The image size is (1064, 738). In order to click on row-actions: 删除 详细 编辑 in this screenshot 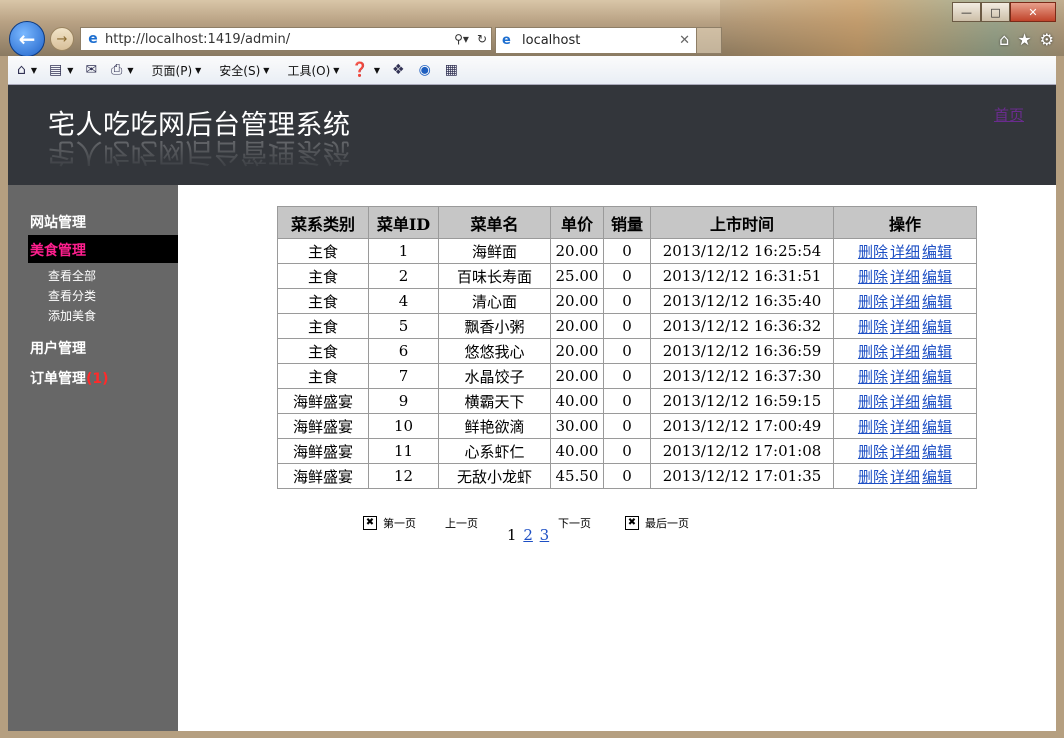, I will do `click(905, 426)`.